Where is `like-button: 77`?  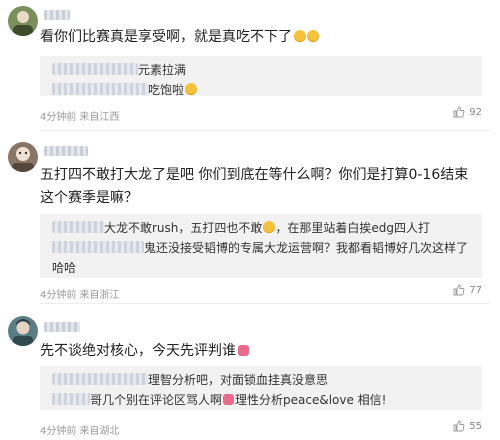 like-button: 77 is located at coordinates (467, 290).